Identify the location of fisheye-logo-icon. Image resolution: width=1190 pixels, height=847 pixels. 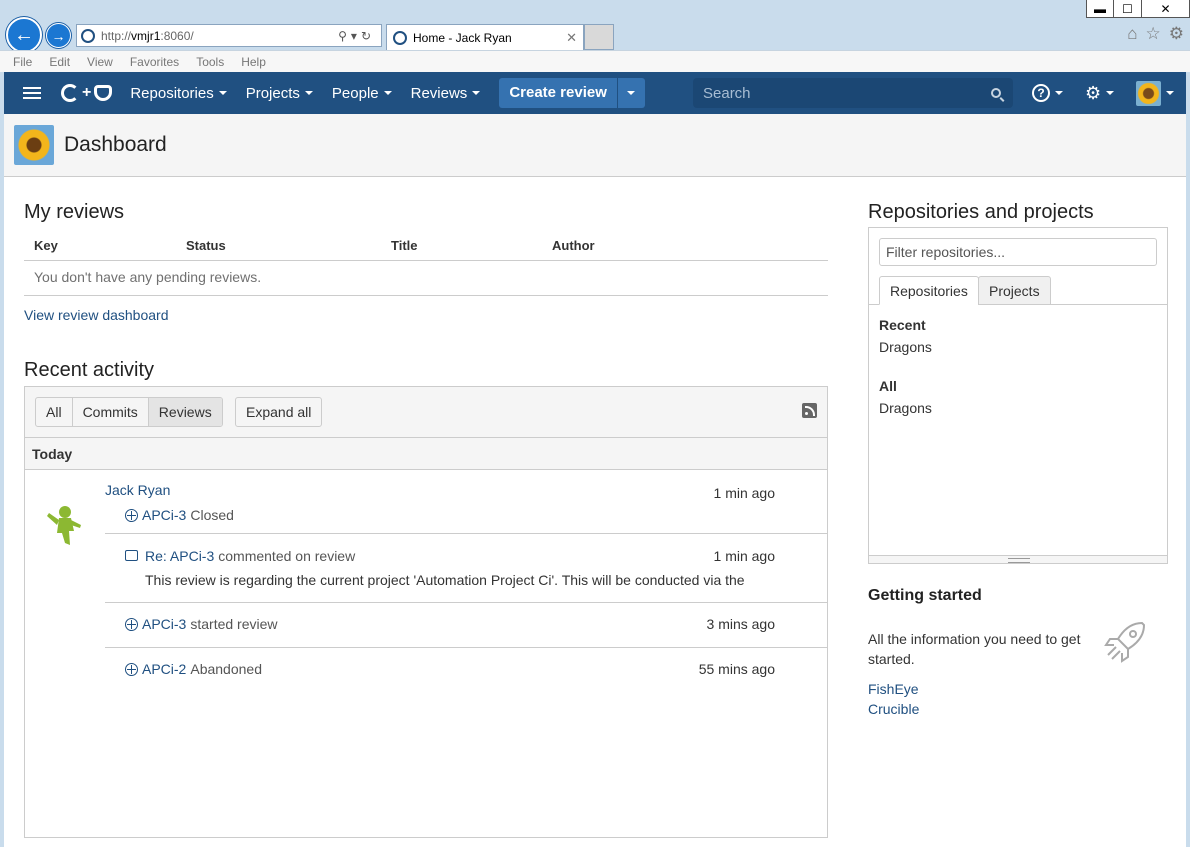
(70, 93).